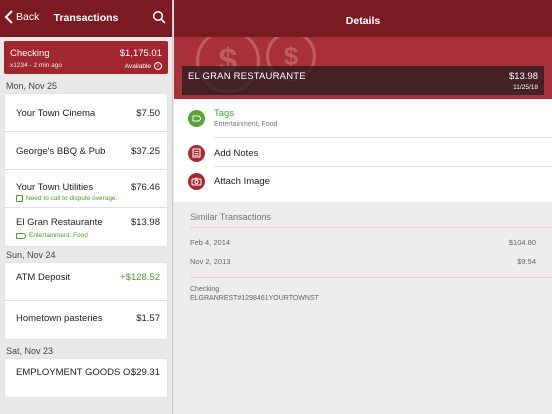  I want to click on detail-amount: $13.98, so click(523, 76).